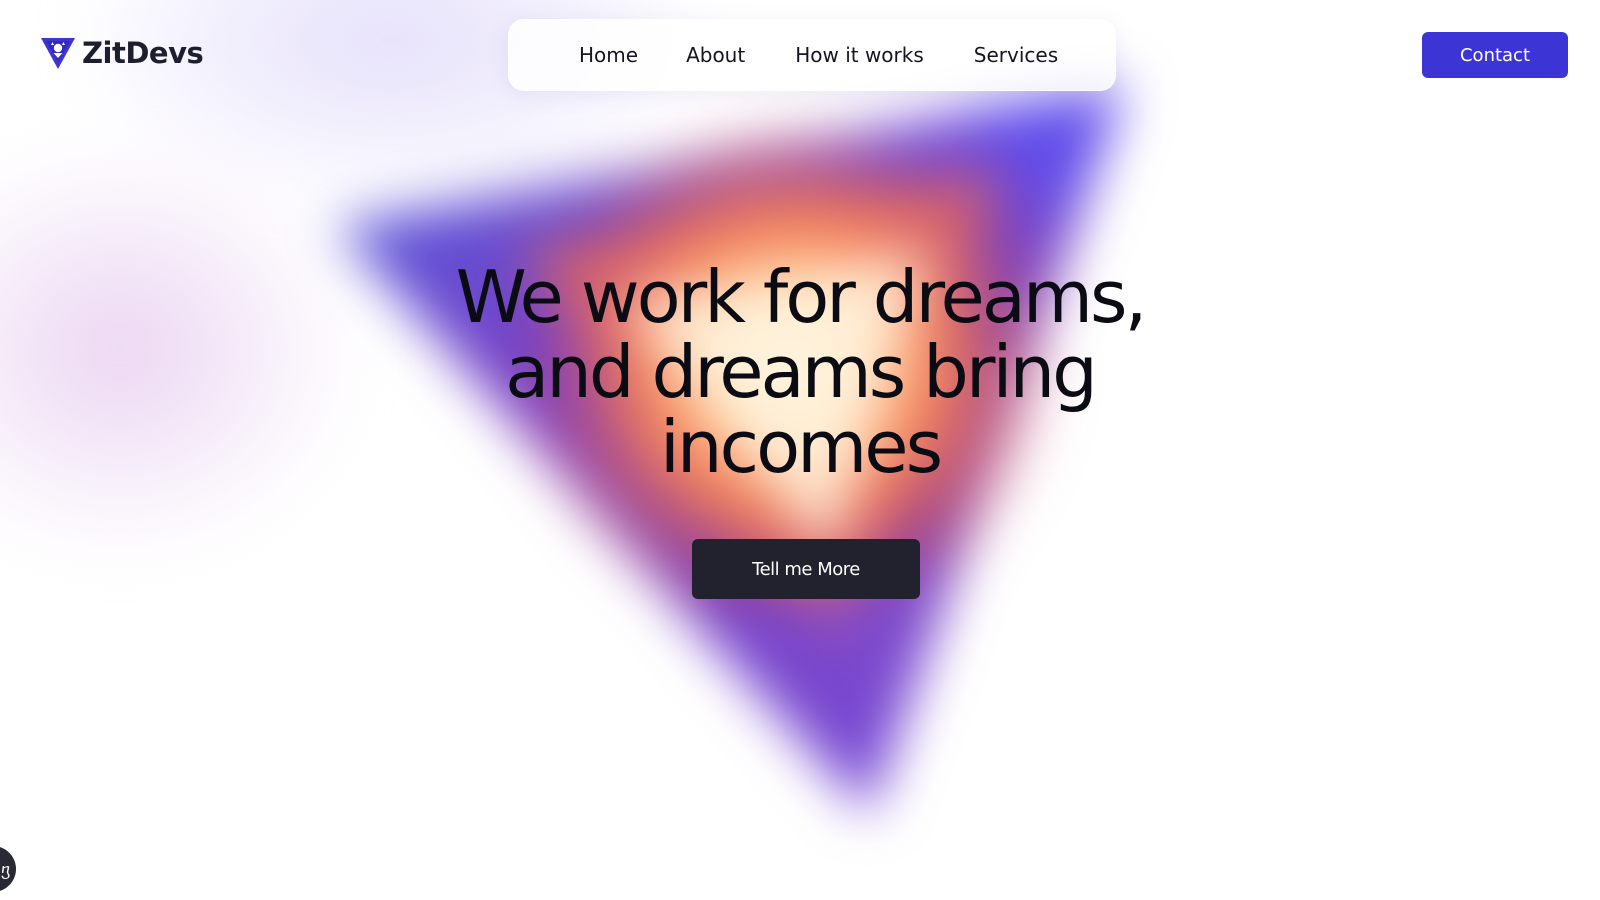  Describe the element at coordinates (859, 55) in the screenshot. I see `nav-item-how-it-works: How it works` at that location.